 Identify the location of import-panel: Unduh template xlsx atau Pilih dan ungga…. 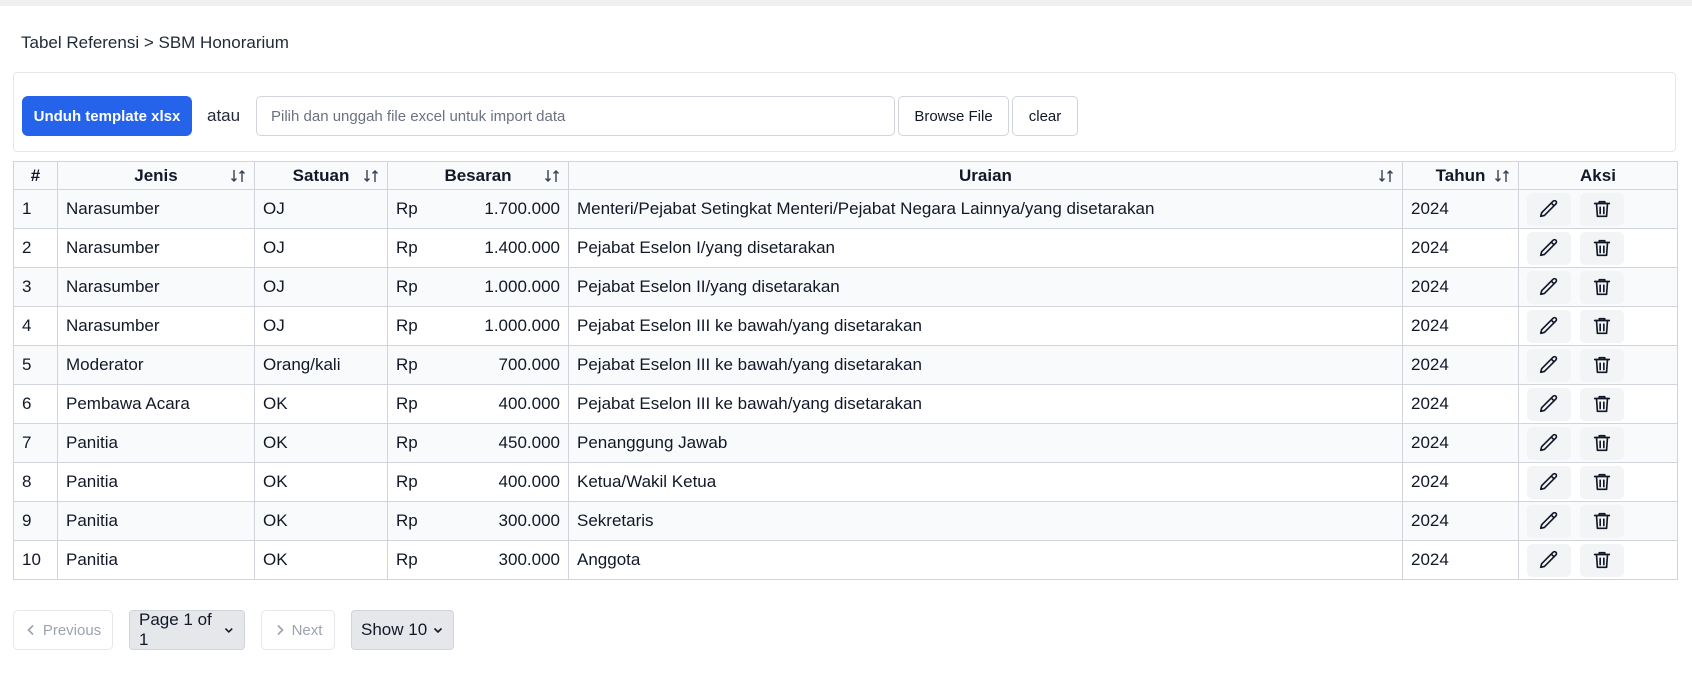
(844, 112).